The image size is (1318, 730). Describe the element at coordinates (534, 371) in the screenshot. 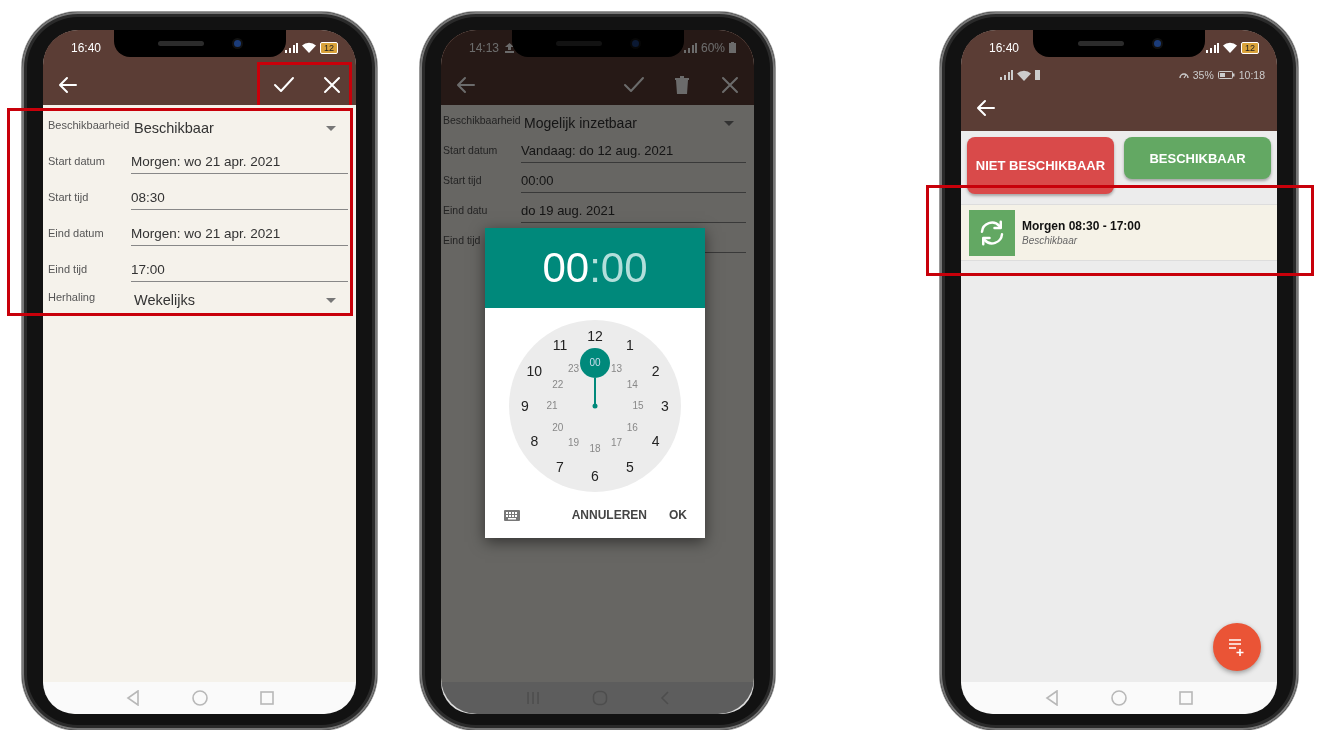

I see `clock-number: 10` at that location.